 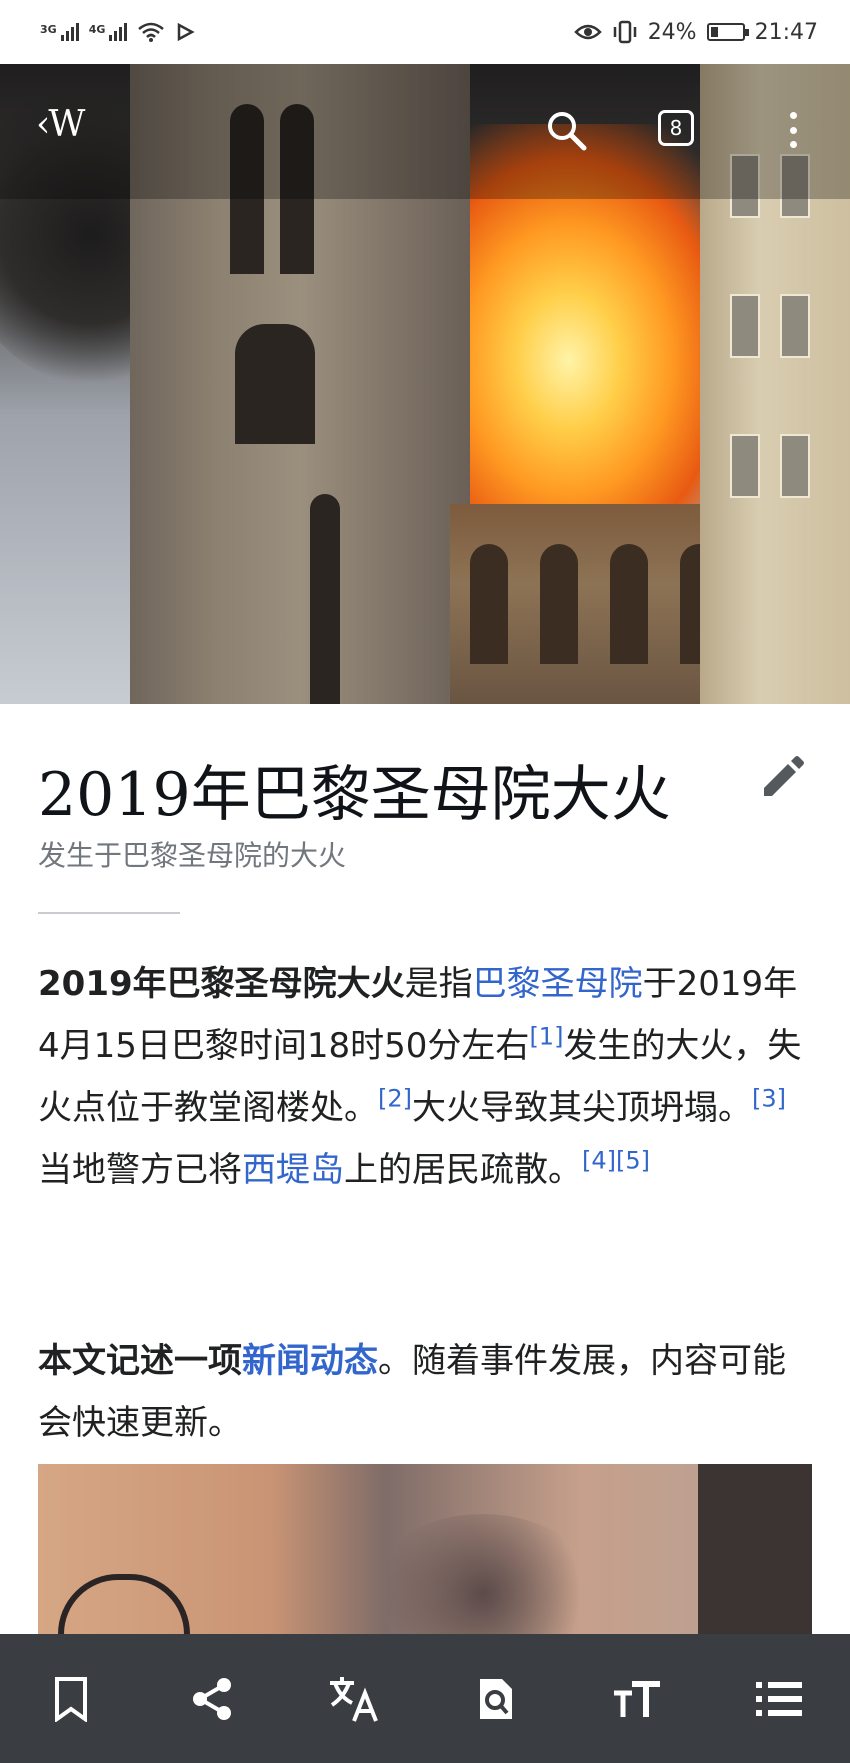 I want to click on more-vert-icon, so click(x=793, y=130).